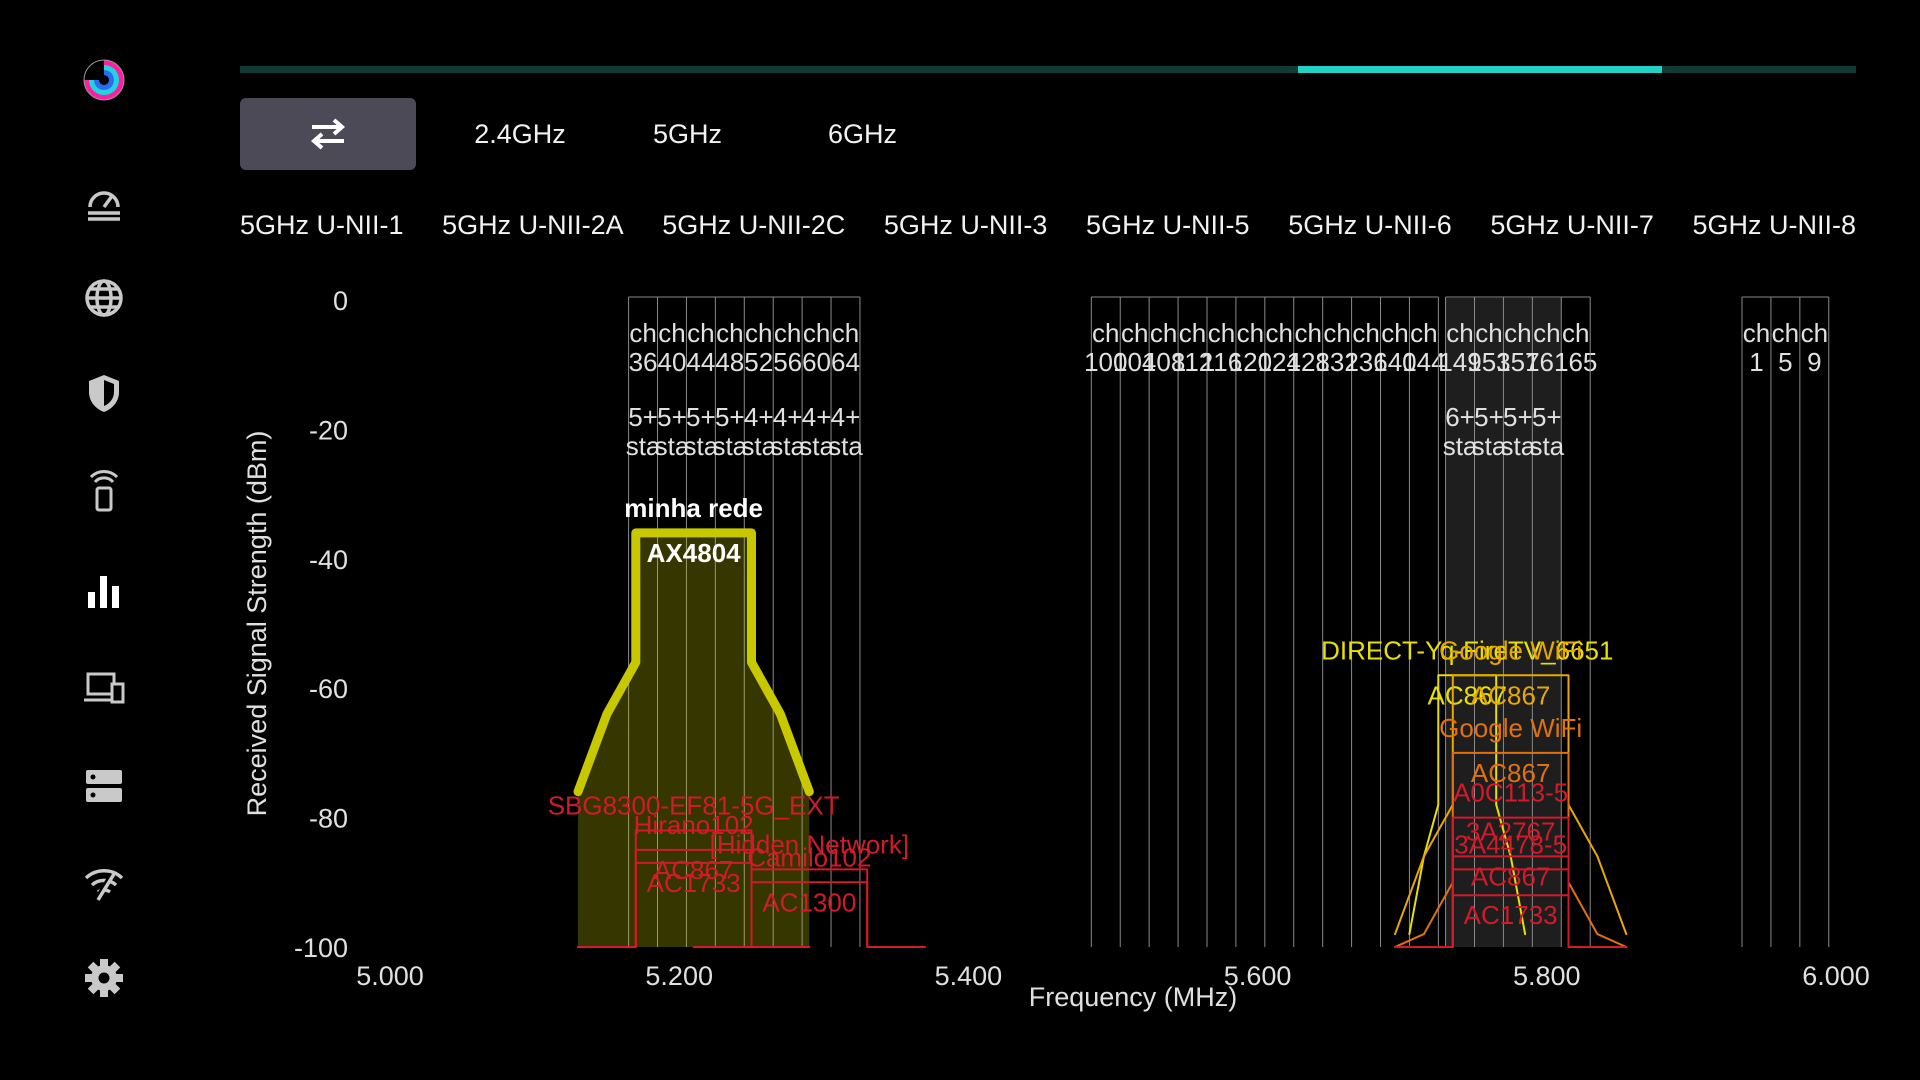 The width and height of the screenshot is (1920, 1080). I want to click on y-tick-label: -60, so click(328, 689).